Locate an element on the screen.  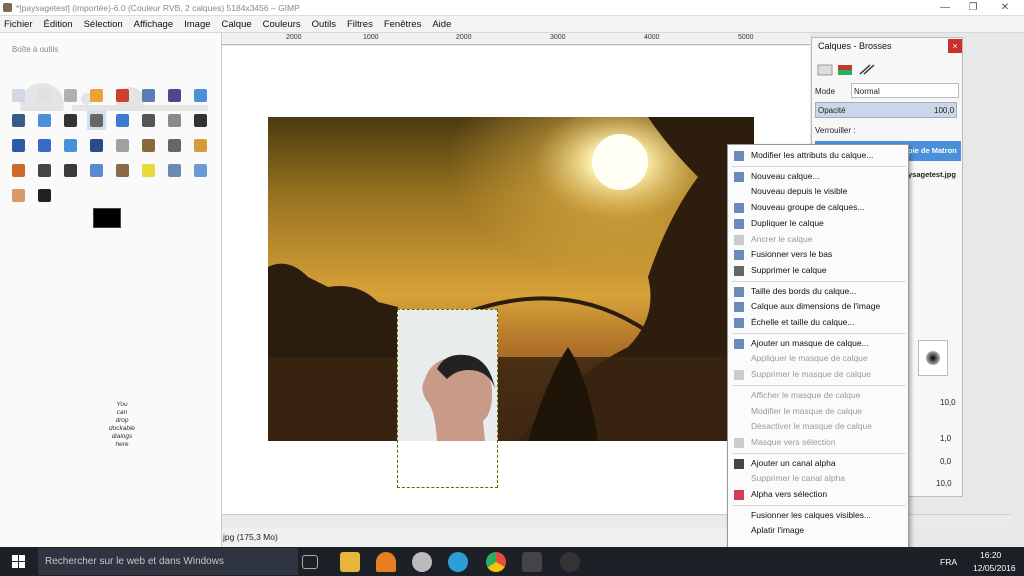
chrome-icon is located at coordinates (496, 562).